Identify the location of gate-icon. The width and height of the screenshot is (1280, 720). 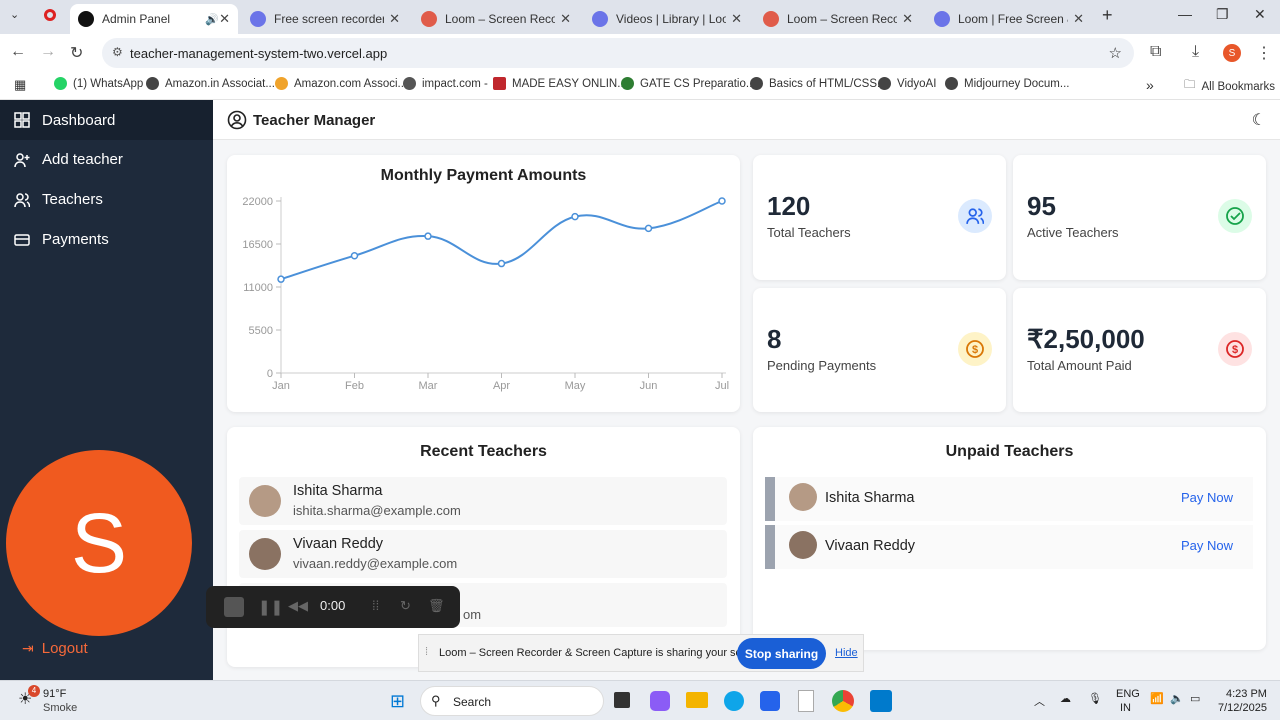
(627, 83).